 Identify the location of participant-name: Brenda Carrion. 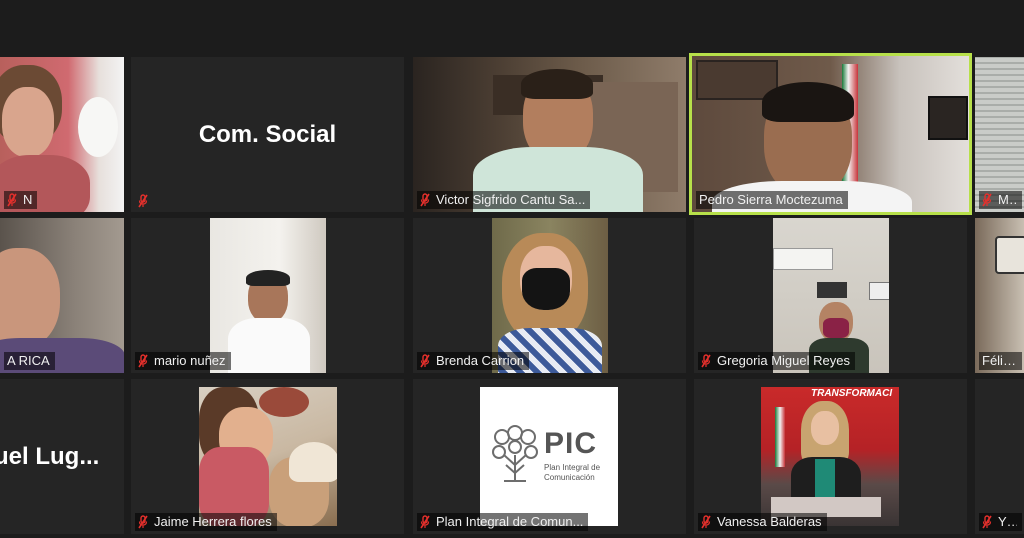
(480, 360).